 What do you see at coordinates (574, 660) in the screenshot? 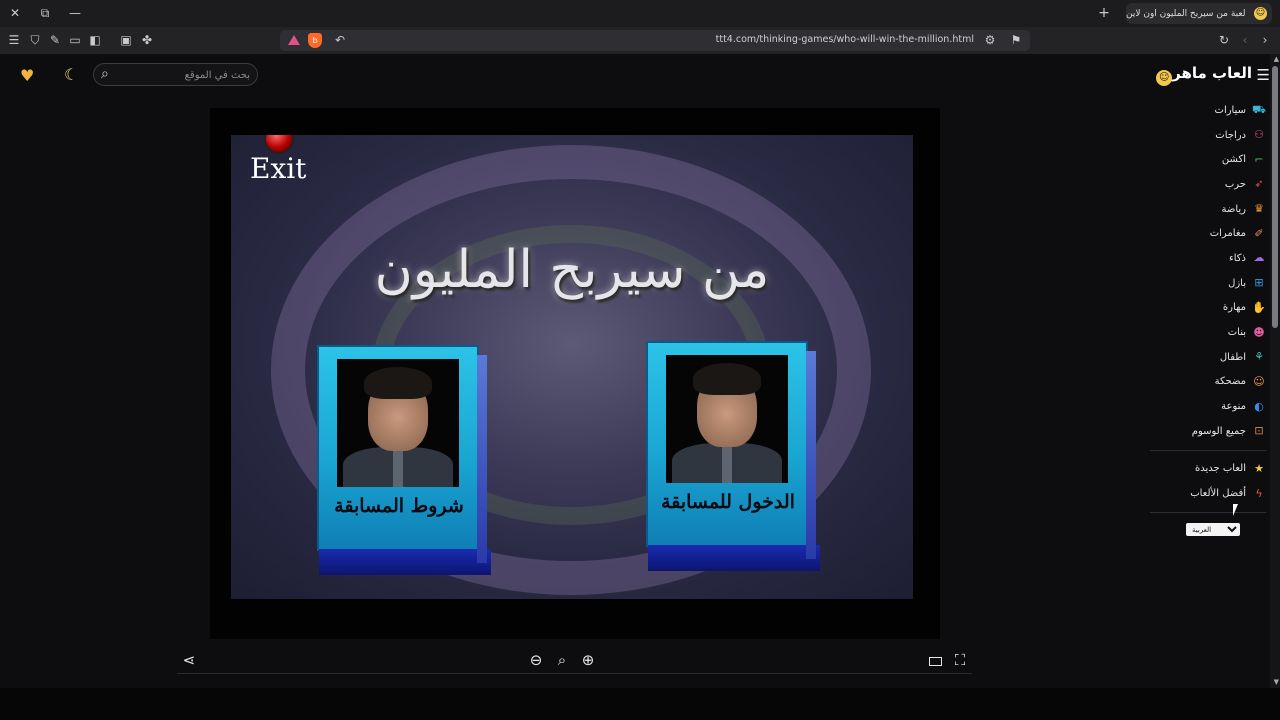
I see `game-controls: ⋖ ⊖ ⌕ ⊕ ⛶` at bounding box center [574, 660].